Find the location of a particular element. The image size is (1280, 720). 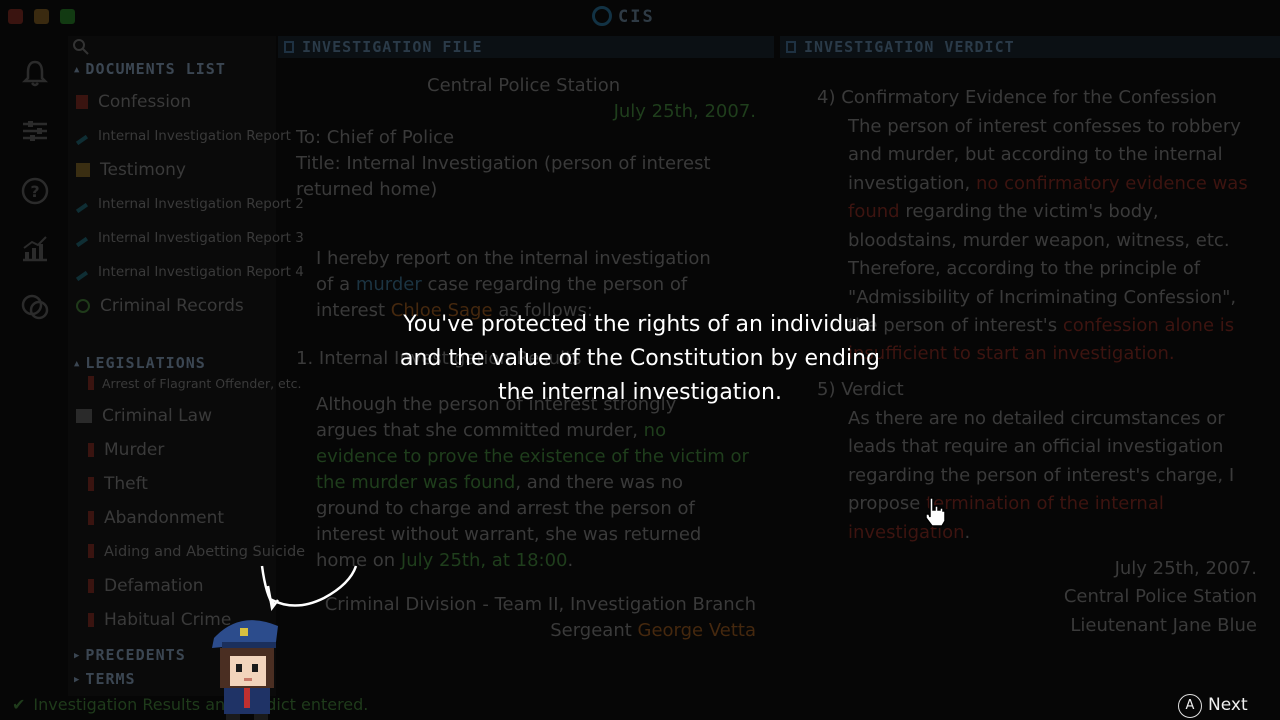

paragraph-line: found regarding the victim's body, is located at coordinates (1003, 212).